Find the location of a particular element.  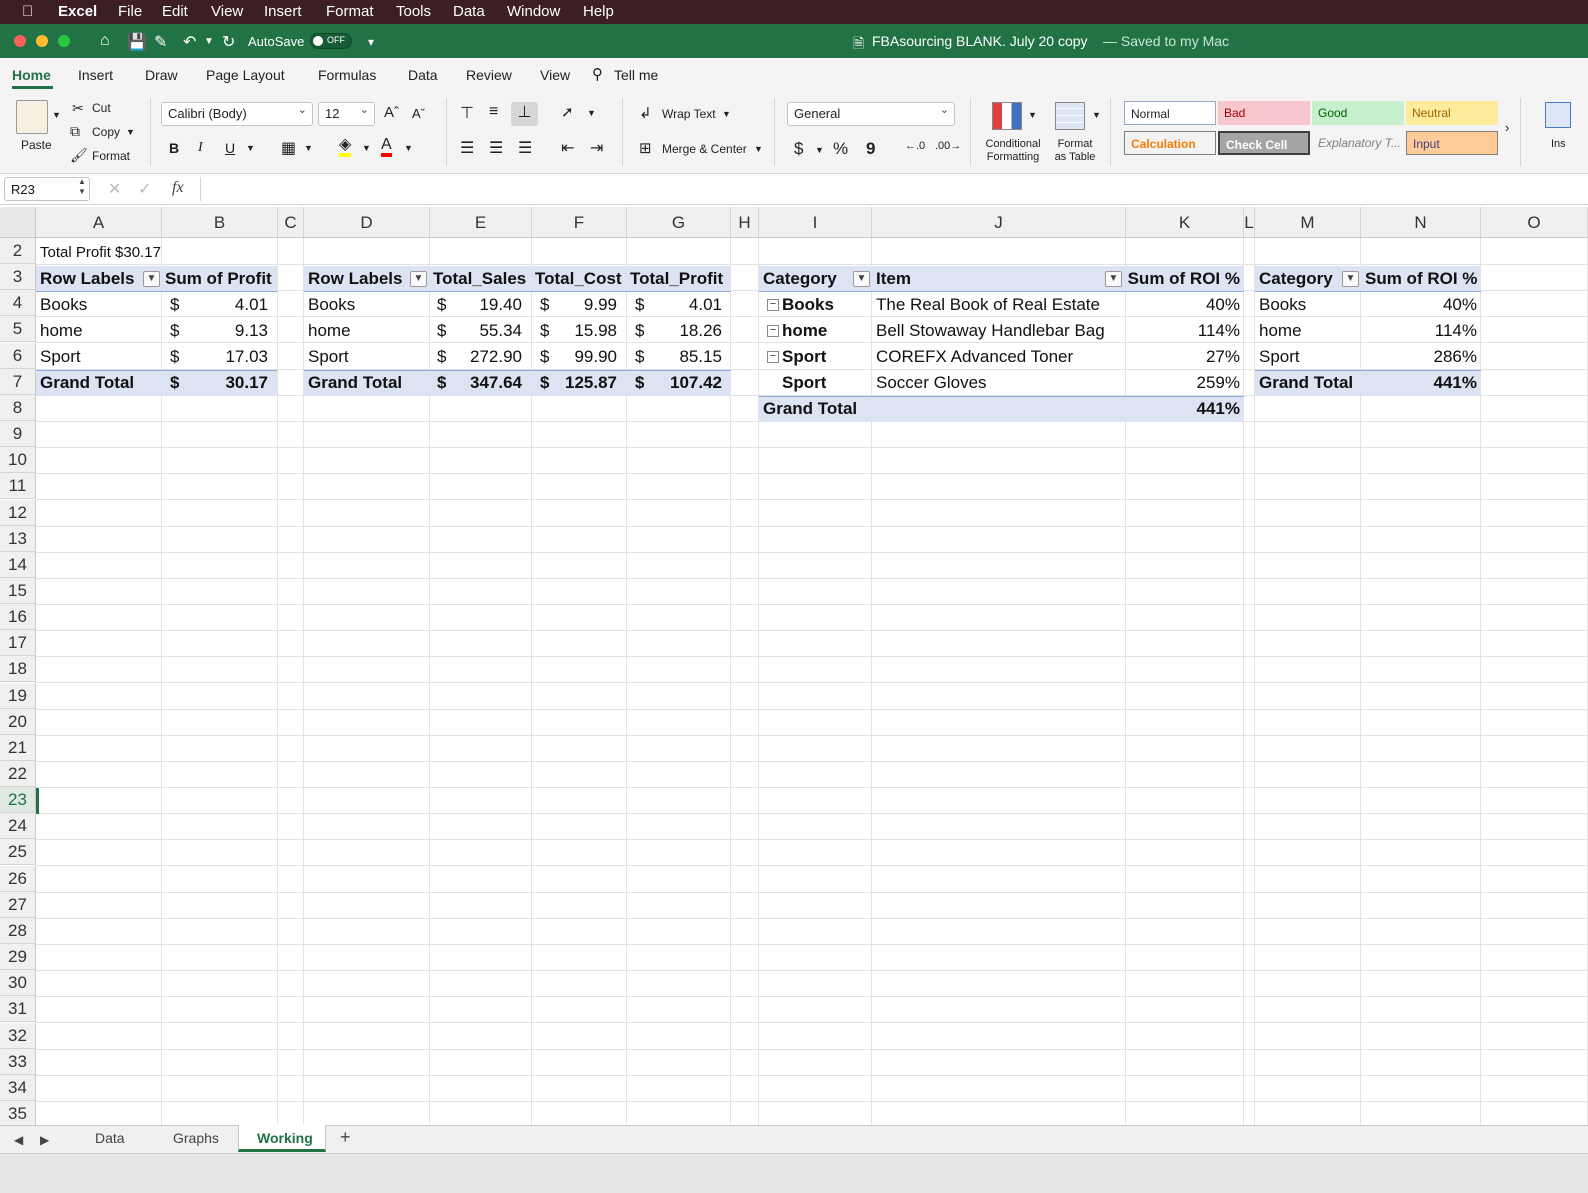

pivot1-grand-total-label: Grand Total is located at coordinates (87, 383).